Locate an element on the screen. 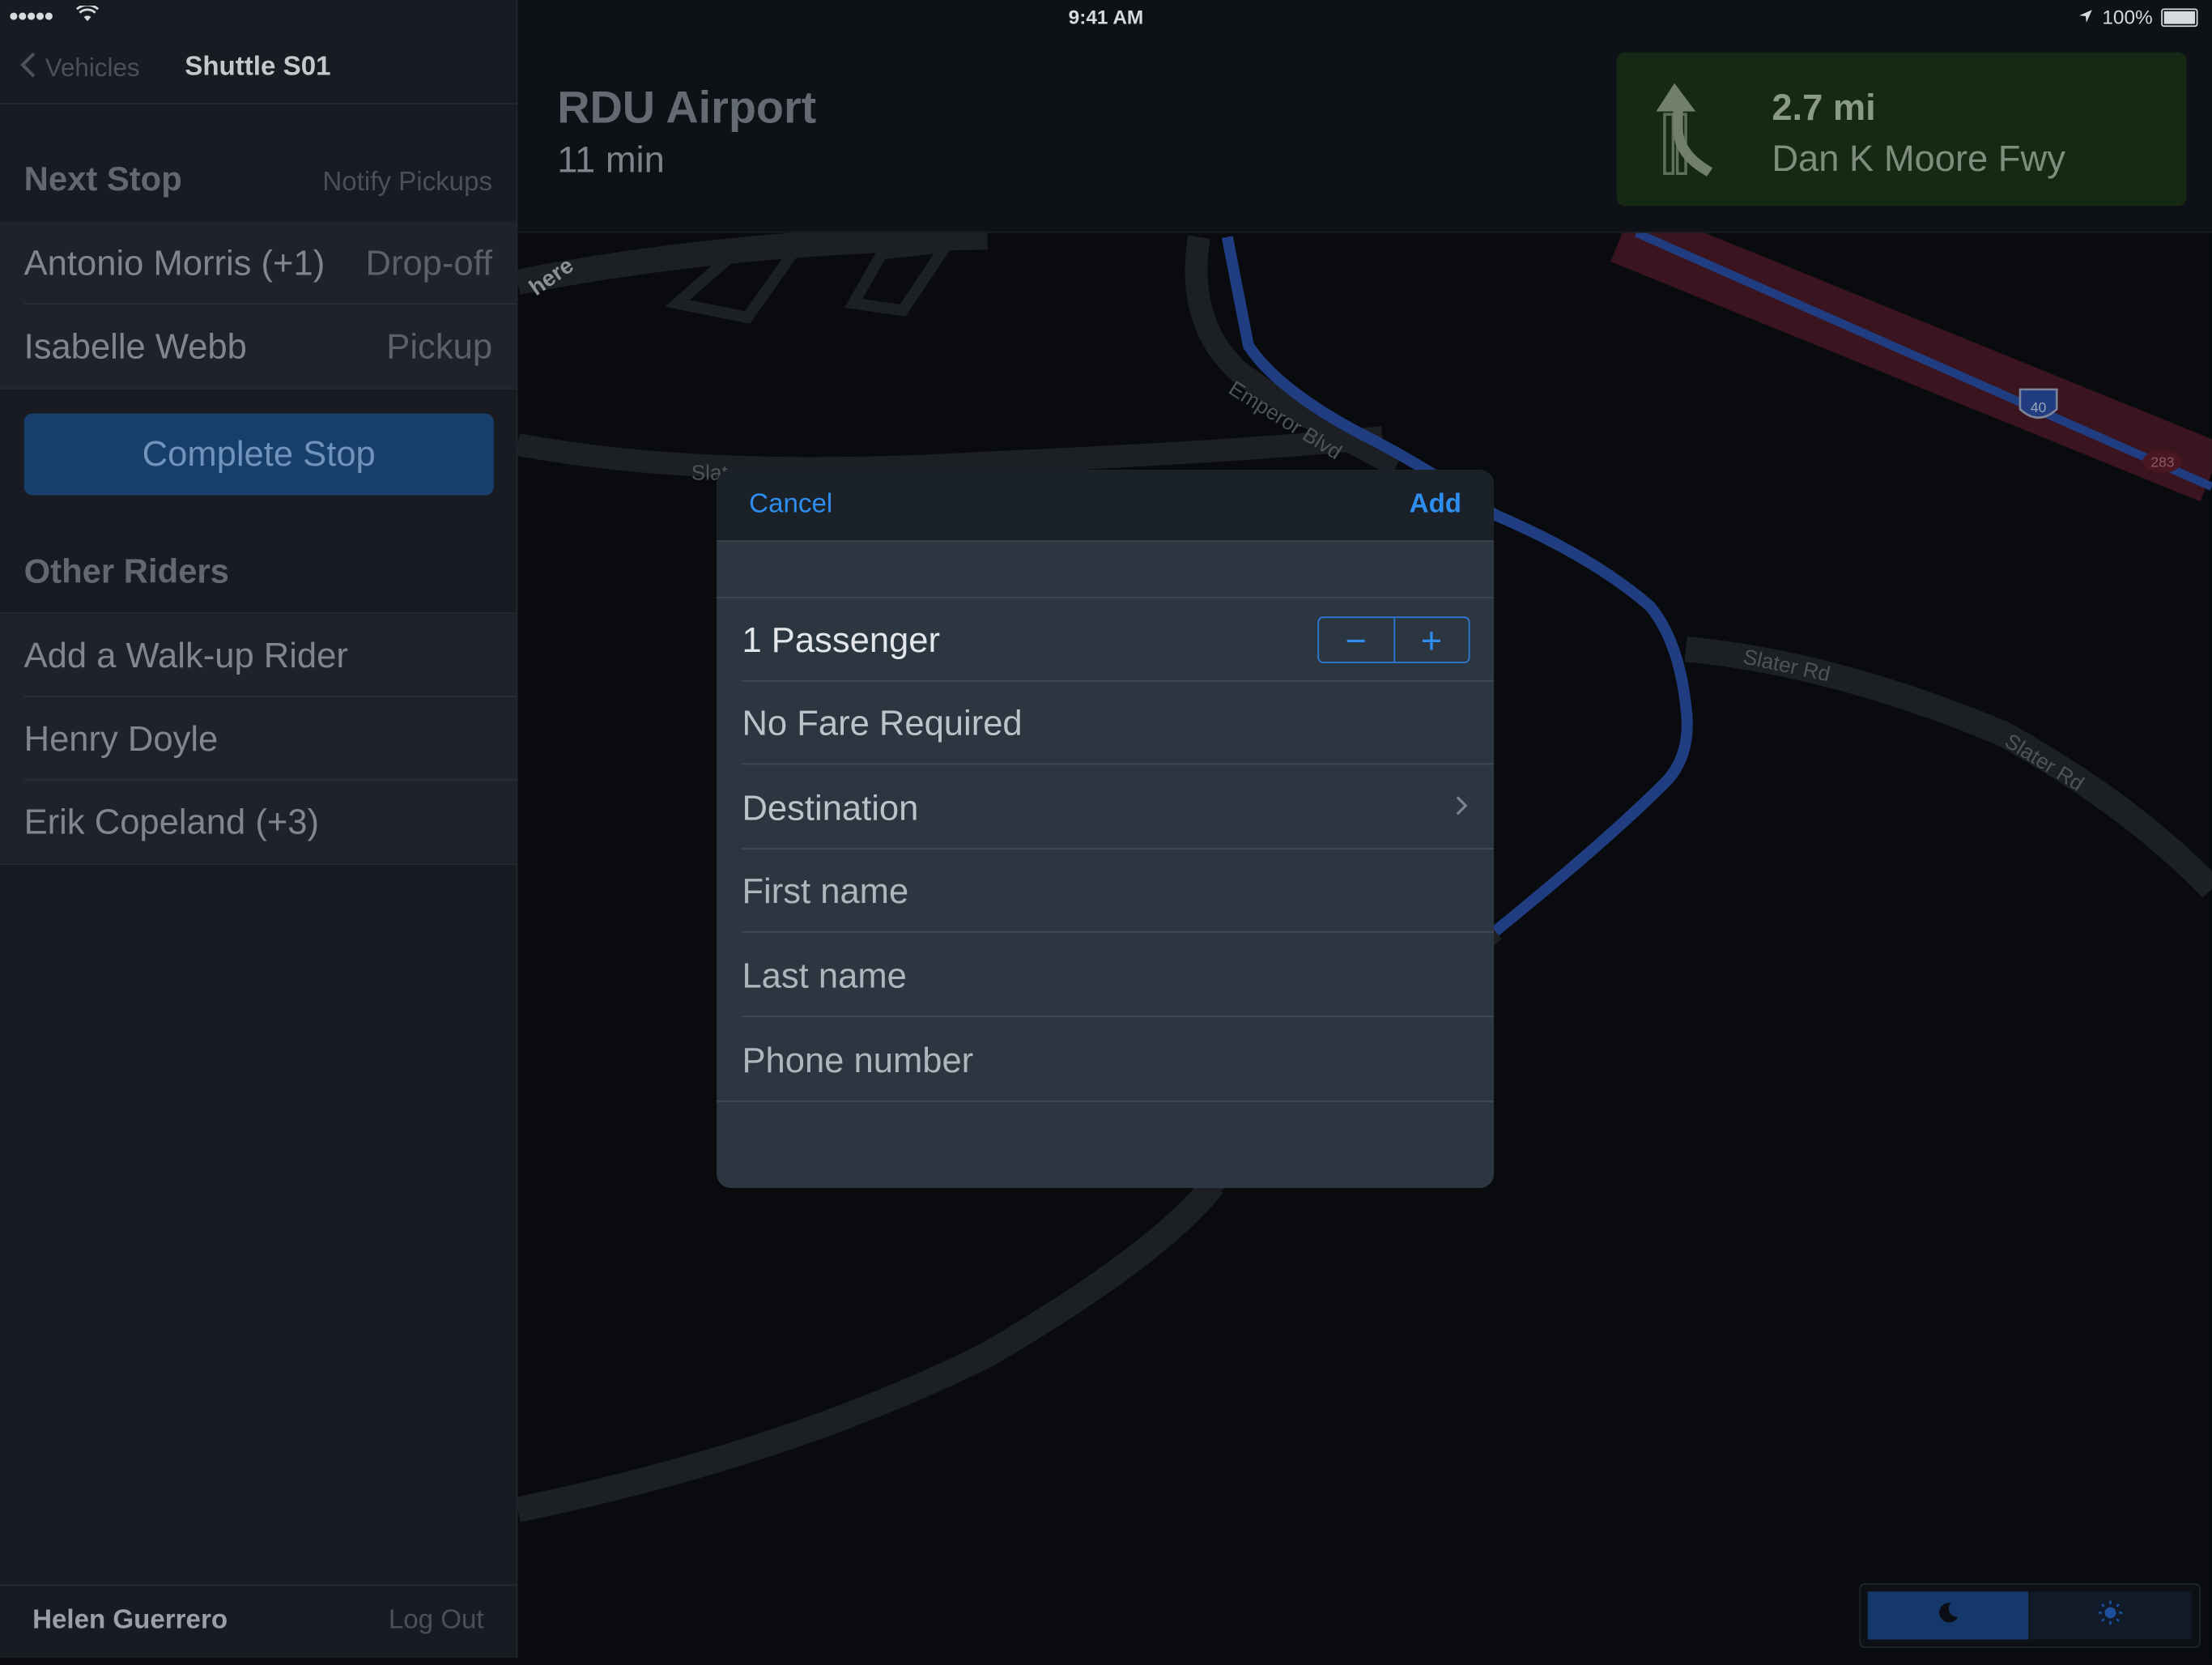 This screenshot has width=2212, height=1665. turn-left-arrow-icon is located at coordinates (1698, 133).